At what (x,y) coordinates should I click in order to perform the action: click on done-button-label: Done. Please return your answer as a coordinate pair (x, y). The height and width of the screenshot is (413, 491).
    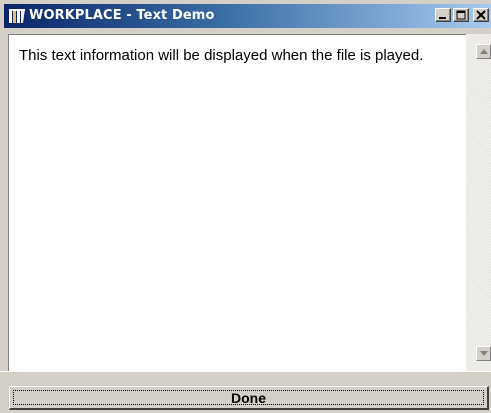
    Looking at the image, I should click on (248, 398).